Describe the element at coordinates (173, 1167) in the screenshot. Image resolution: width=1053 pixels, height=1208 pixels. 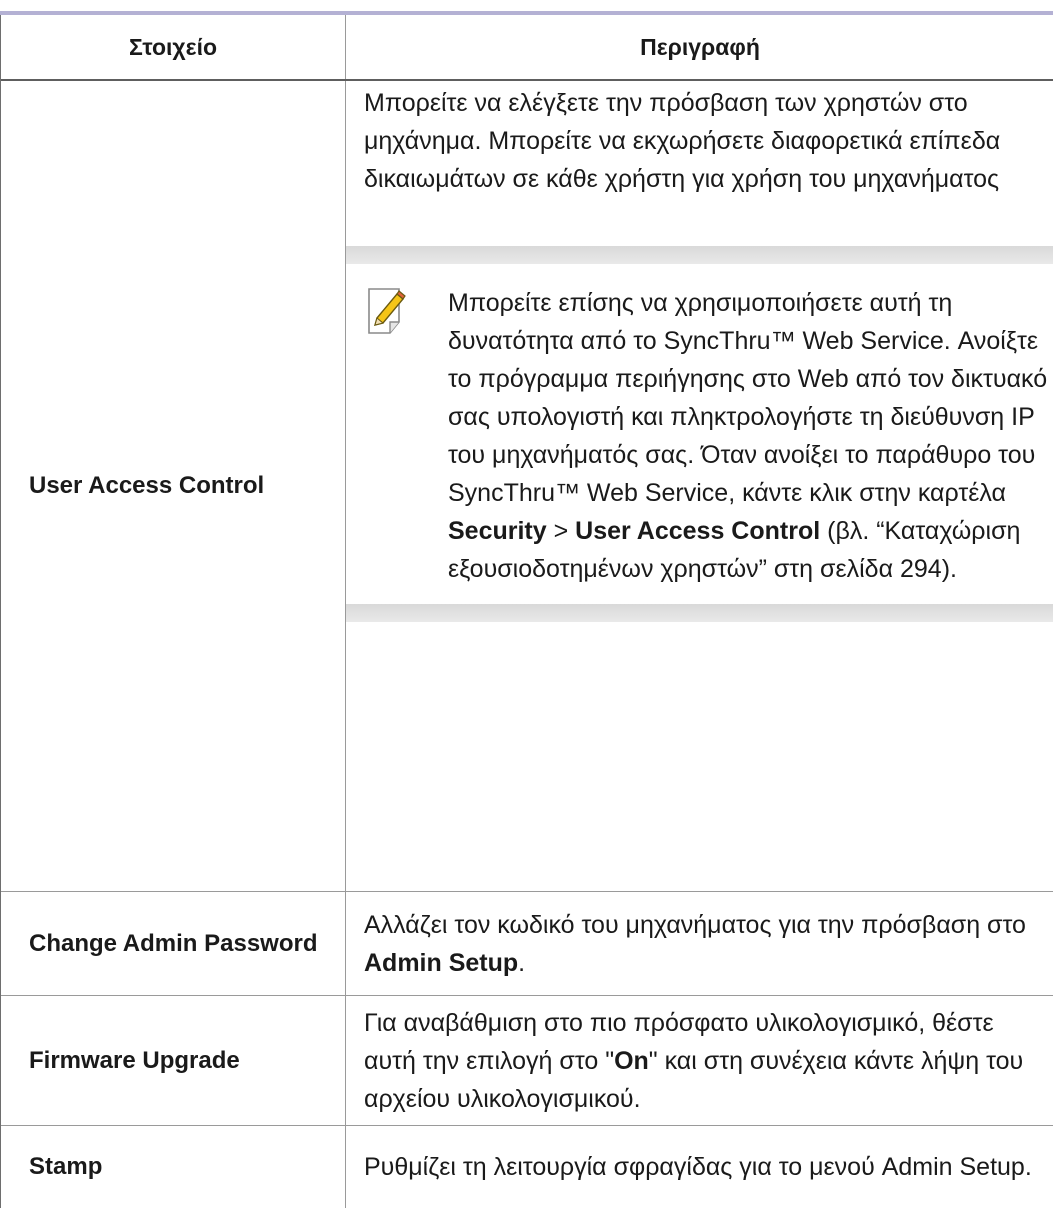
I see `row-item-stamp: Stamp` at that location.